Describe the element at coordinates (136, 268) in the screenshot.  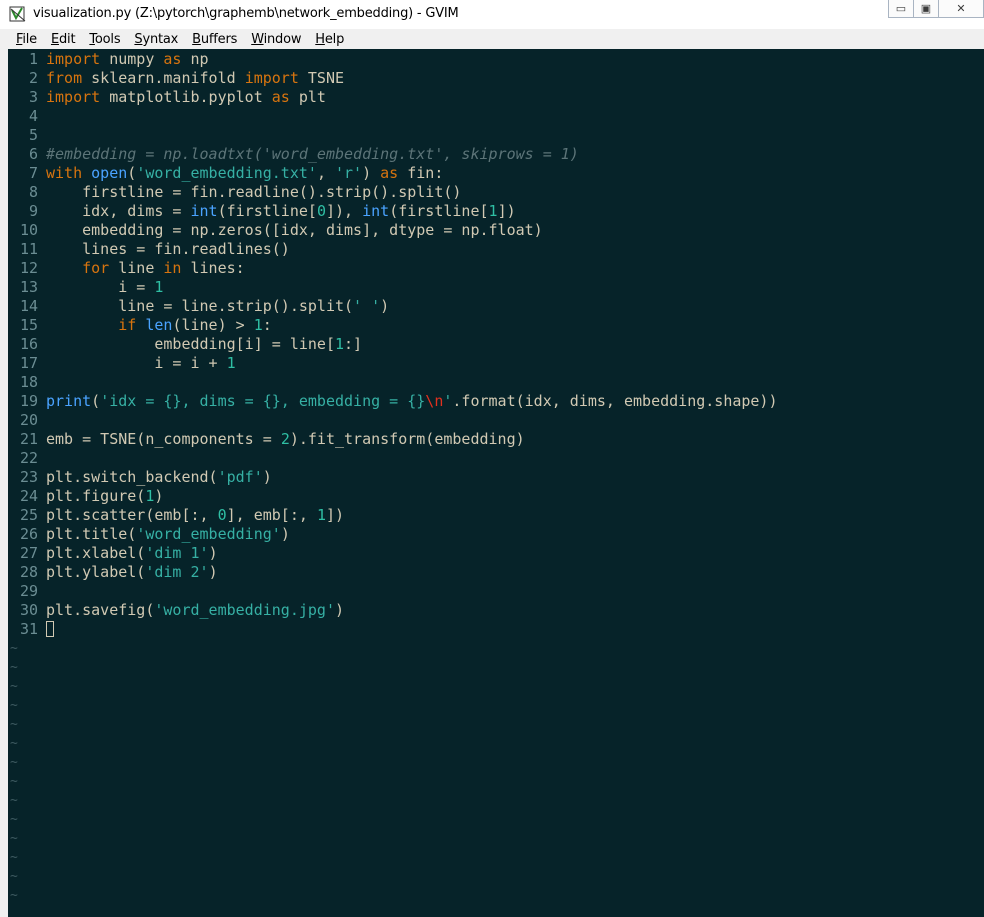
I see `code-token: line` at that location.